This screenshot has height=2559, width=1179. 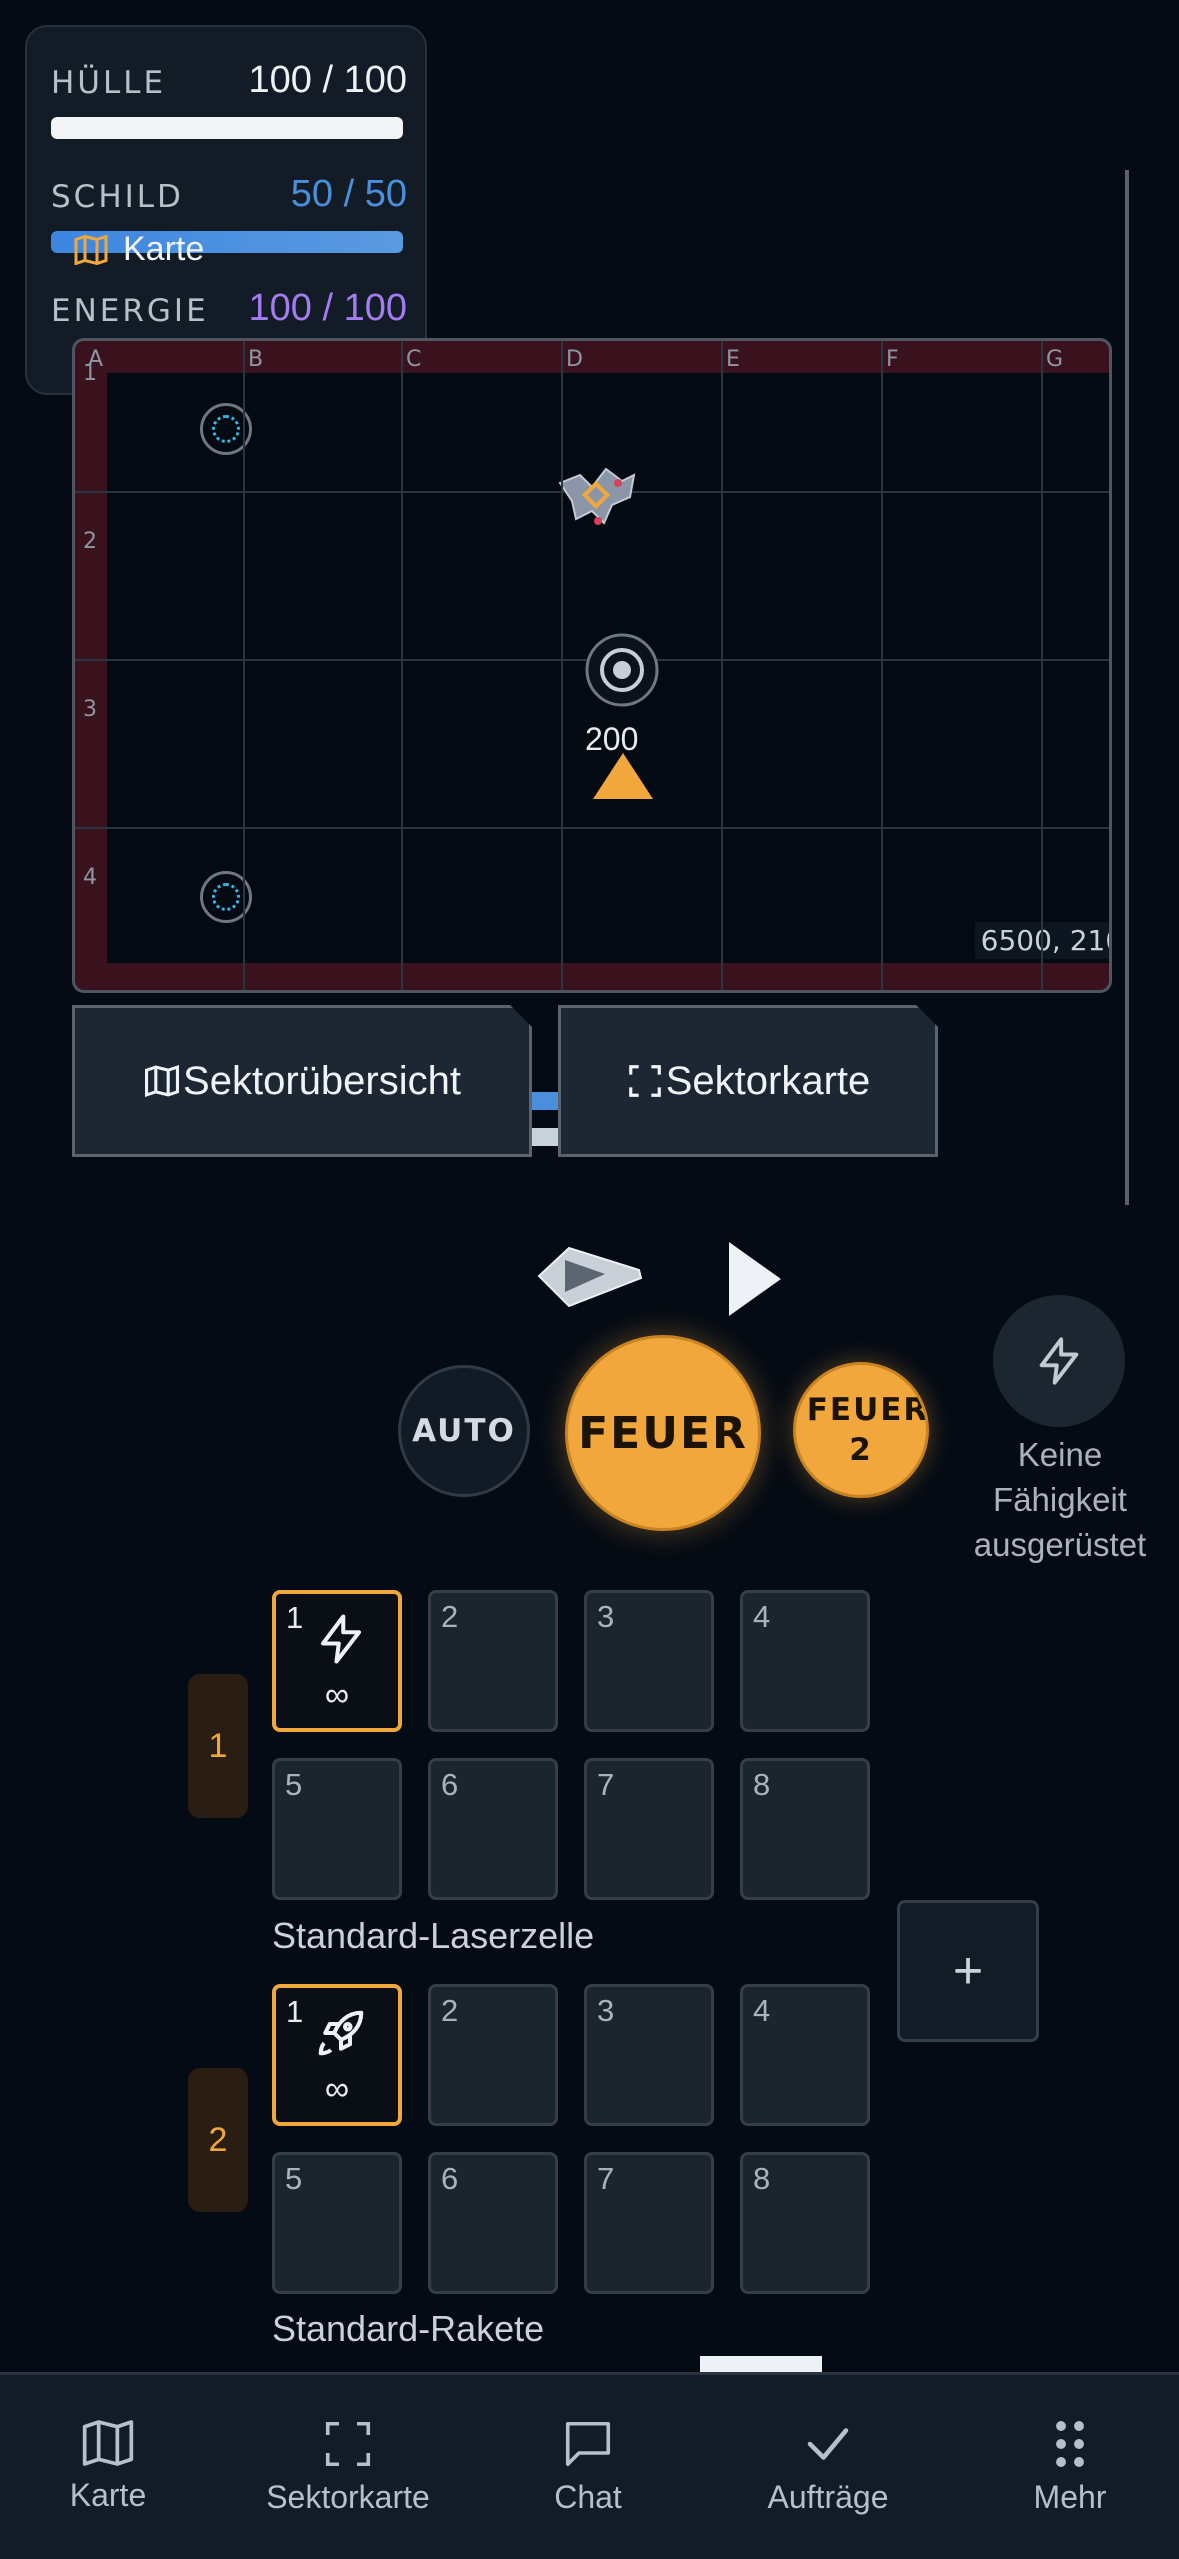 I want to click on fire-label: FEUER, so click(x=663, y=1433).